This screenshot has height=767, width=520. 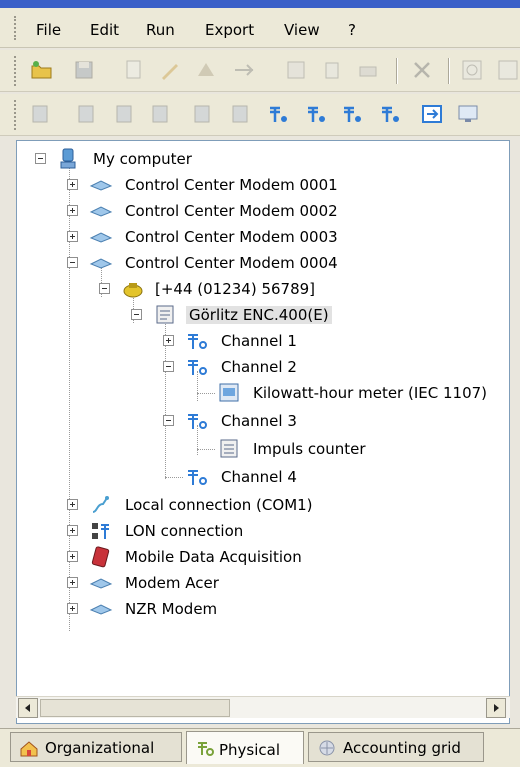 I want to click on tree-label: Channel 1, so click(x=259, y=341).